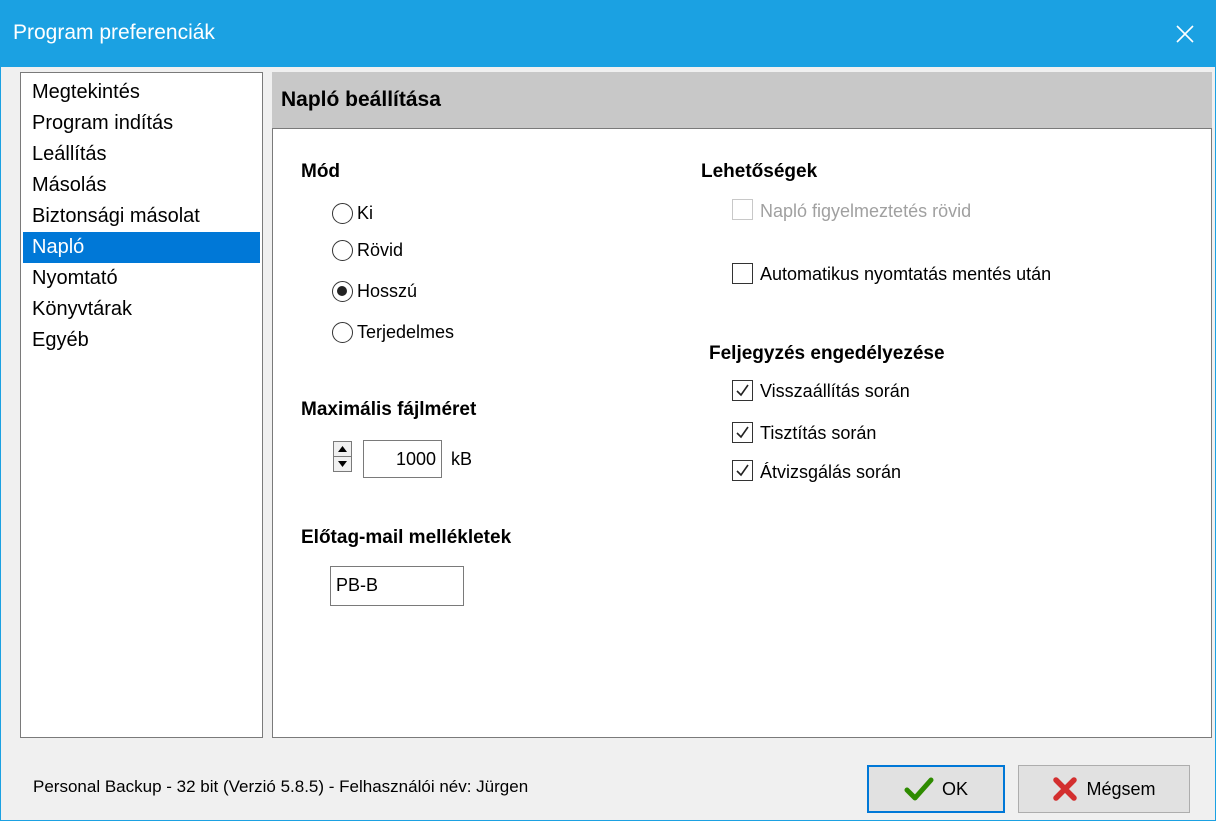 Image resolution: width=1216 pixels, height=821 pixels. What do you see at coordinates (141, 216) in the screenshot?
I see `nav-item-biztonsagi-masolat: Biztonsági másolat` at bounding box center [141, 216].